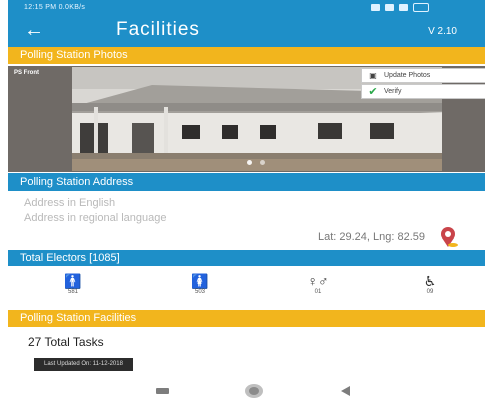 Image resolution: width=493 pixels, height=405 pixels. I want to click on elector-count: 09, so click(430, 292).